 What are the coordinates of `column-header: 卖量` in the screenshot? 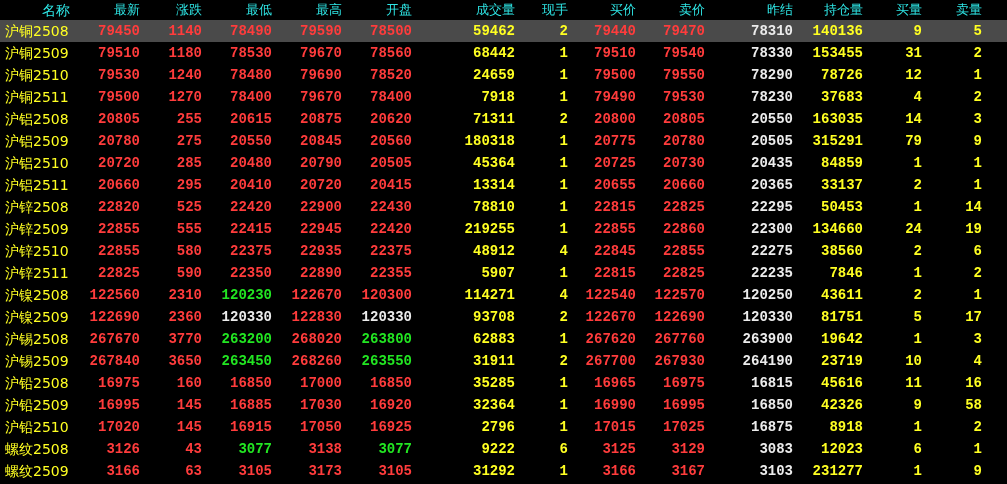 It's located at (952, 10).